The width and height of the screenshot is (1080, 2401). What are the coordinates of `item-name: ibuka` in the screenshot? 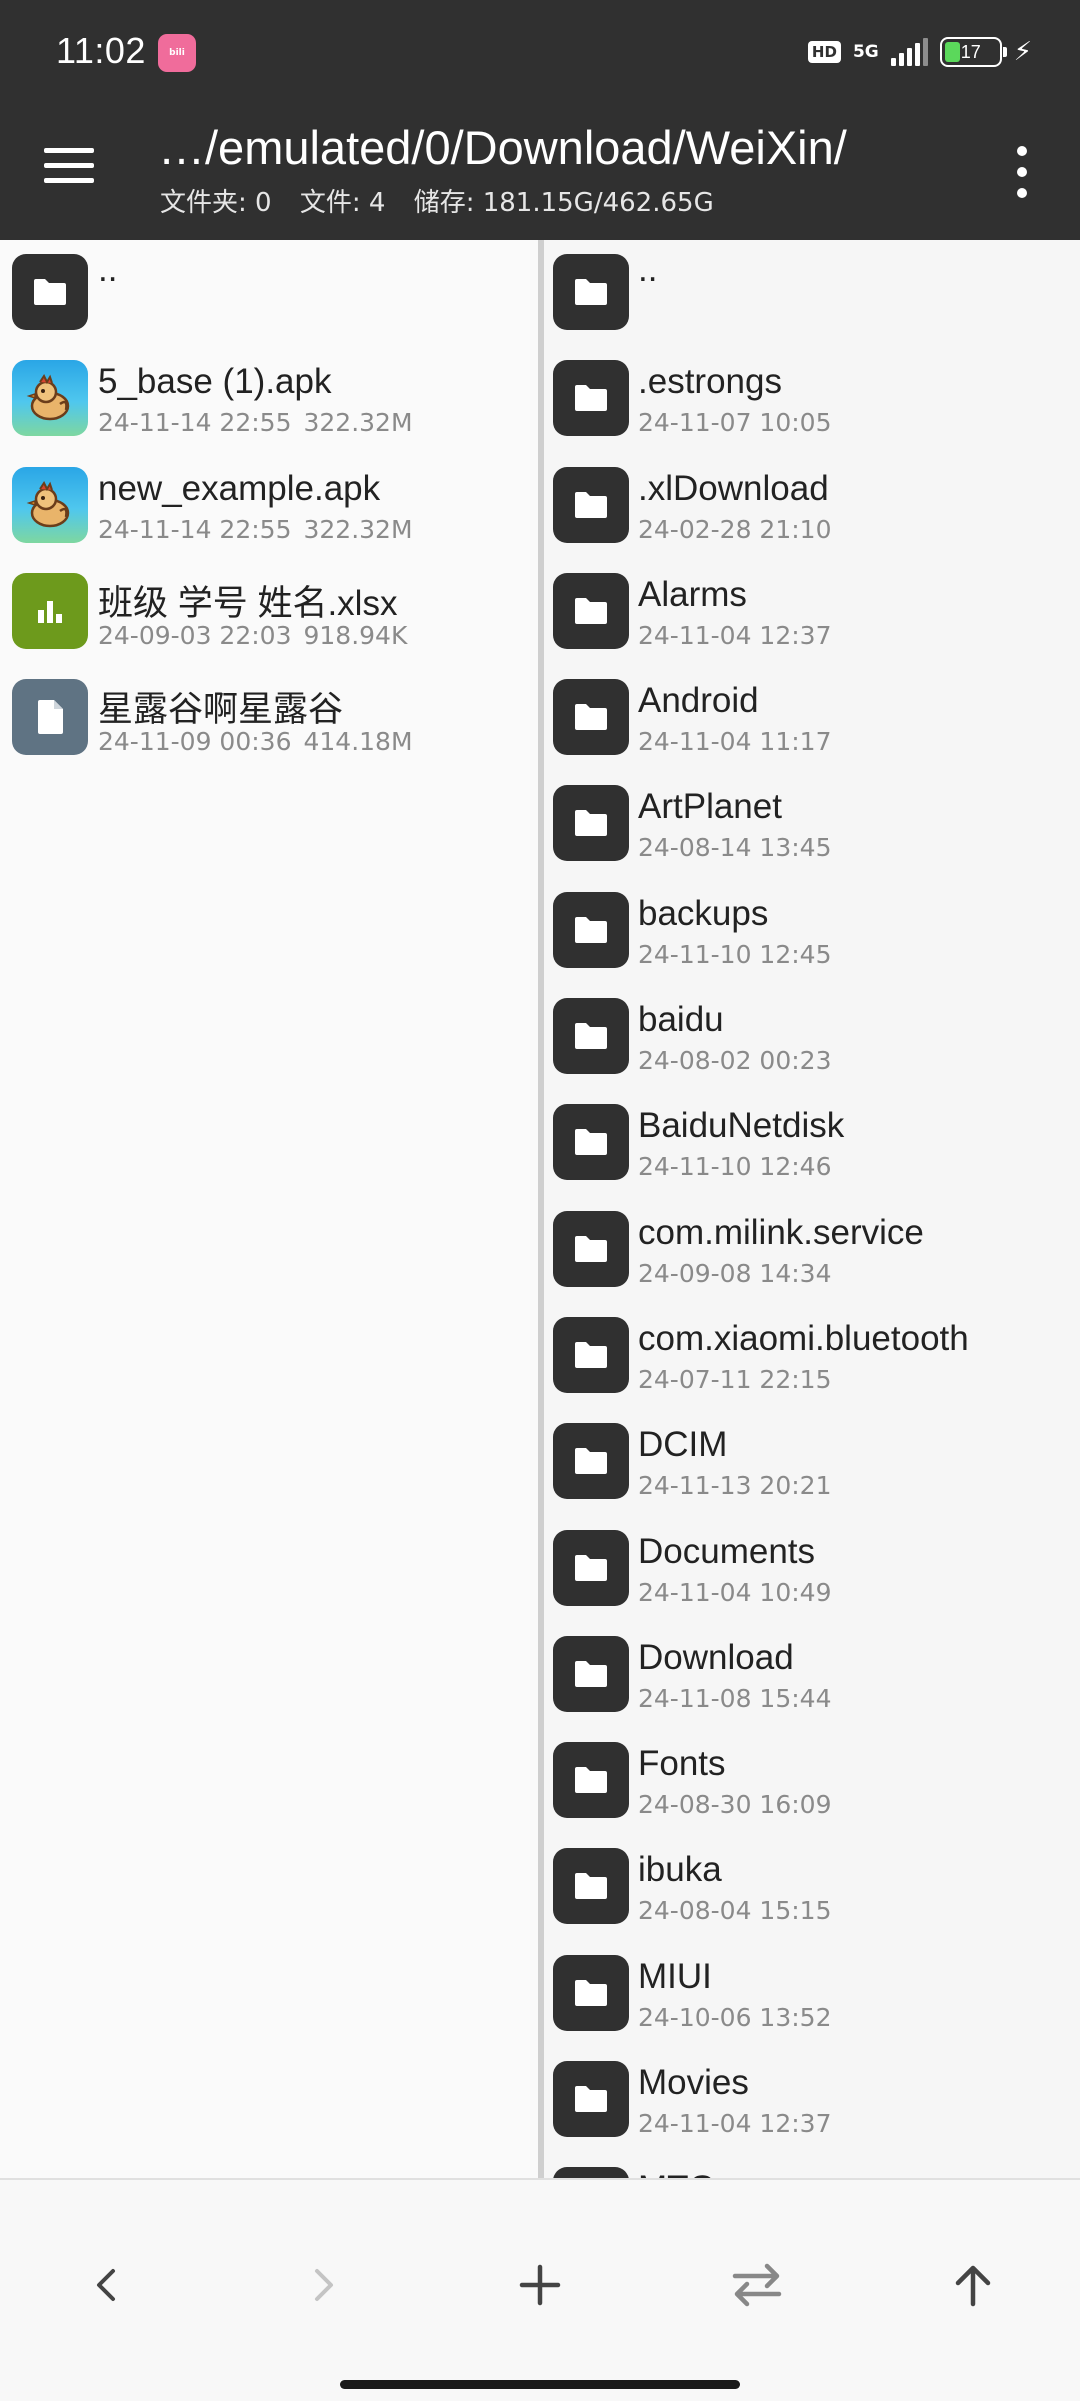 It's located at (680, 1870).